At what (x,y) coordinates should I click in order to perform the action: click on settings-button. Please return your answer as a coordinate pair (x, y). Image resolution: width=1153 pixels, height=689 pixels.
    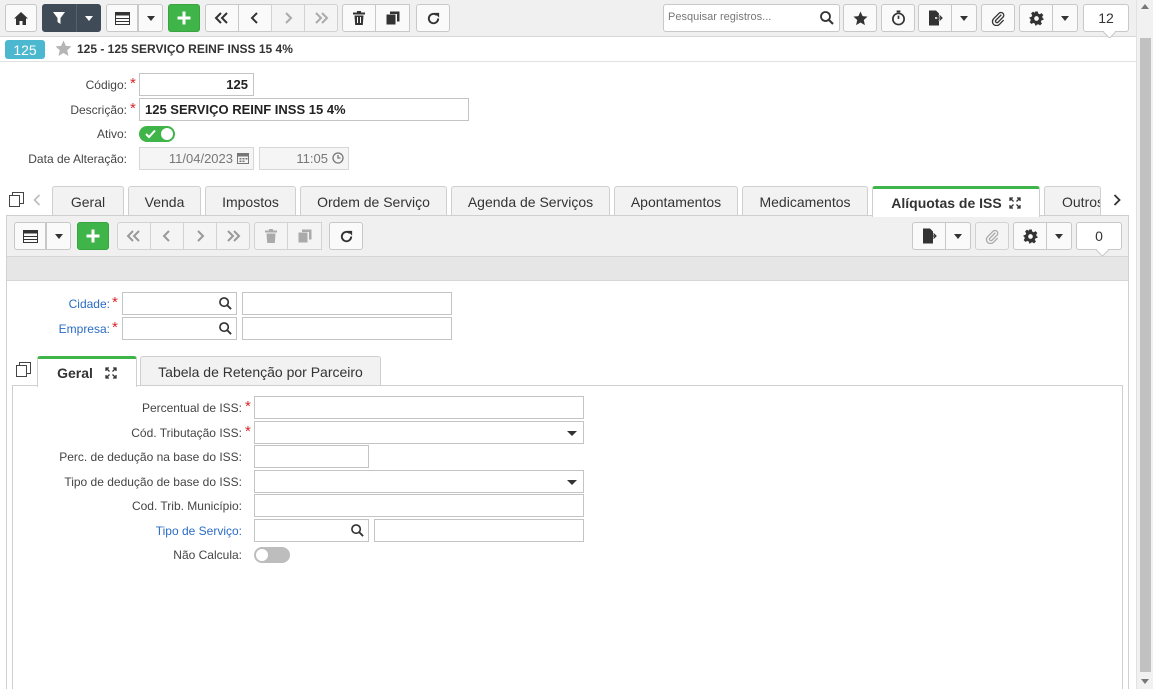
    Looking at the image, I should click on (1036, 18).